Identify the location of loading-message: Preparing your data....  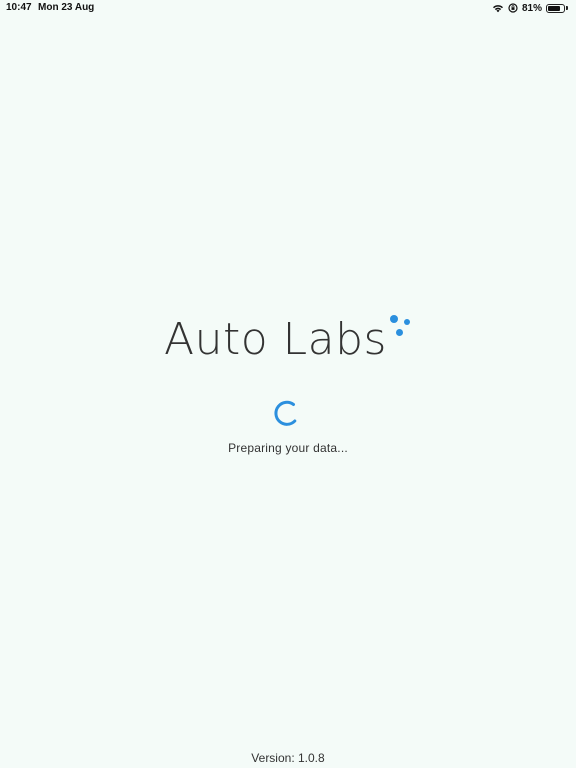
(288, 448).